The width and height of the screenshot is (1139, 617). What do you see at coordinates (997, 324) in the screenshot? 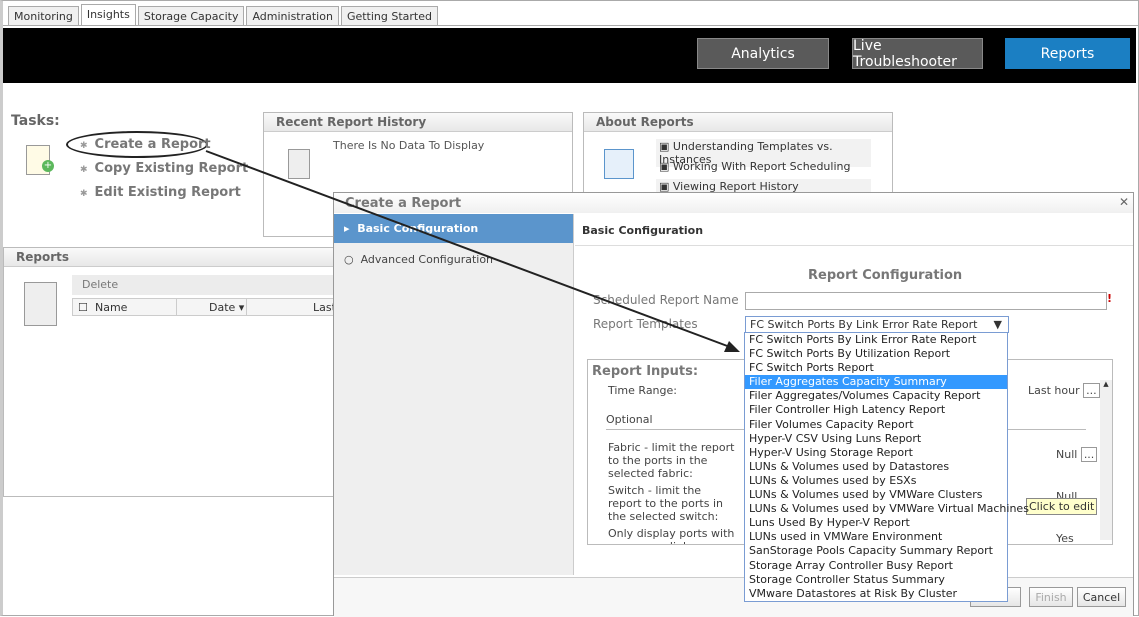
I see `chevron-down-icon: ▼` at bounding box center [997, 324].